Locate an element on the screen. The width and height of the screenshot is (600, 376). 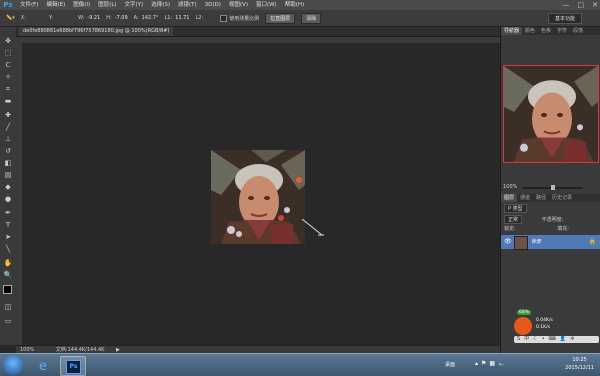
blend-mode-select: 正常 is located at coordinates (513, 219).